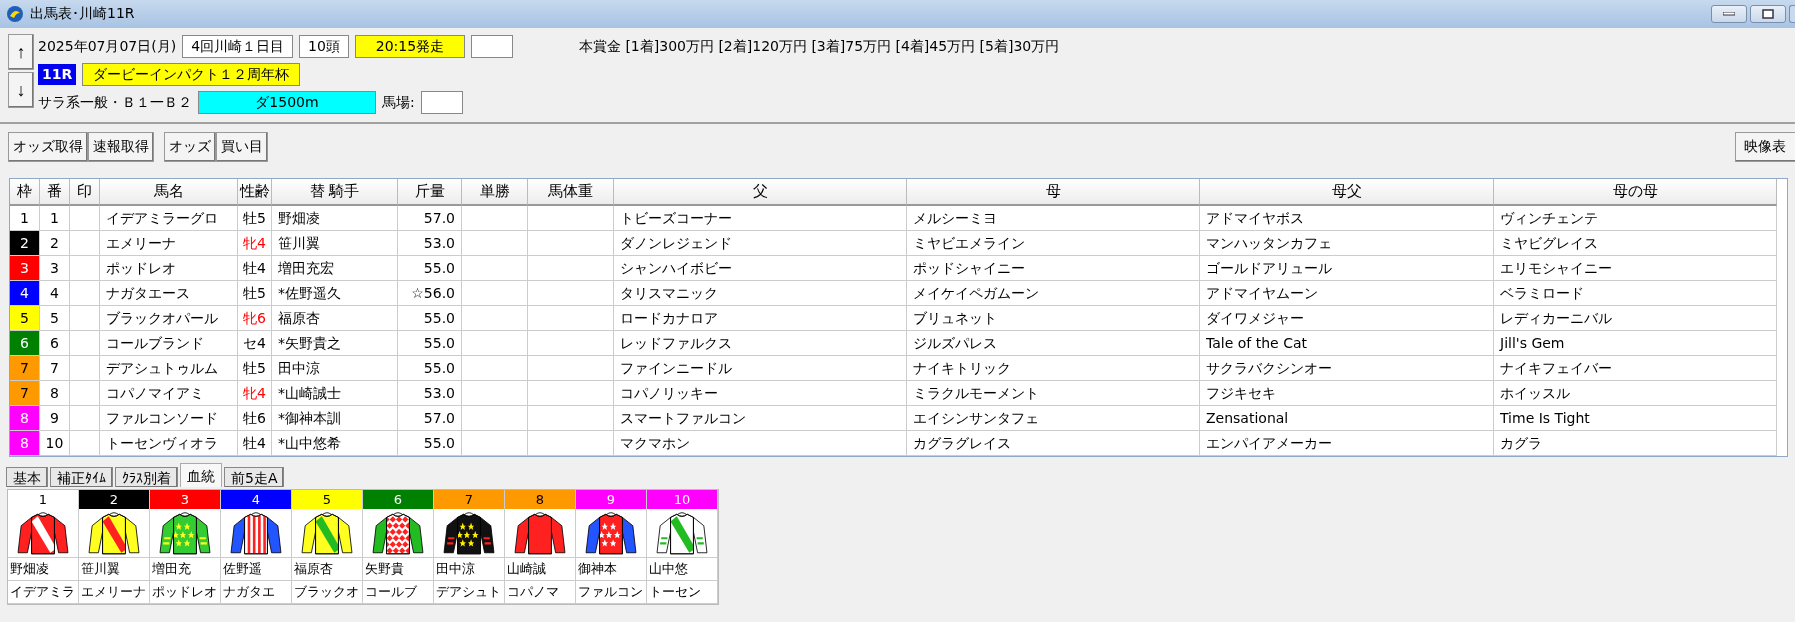 This screenshot has width=1795, height=622. What do you see at coordinates (169, 318) in the screenshot?
I see `horse-name: ブラックオパール` at bounding box center [169, 318].